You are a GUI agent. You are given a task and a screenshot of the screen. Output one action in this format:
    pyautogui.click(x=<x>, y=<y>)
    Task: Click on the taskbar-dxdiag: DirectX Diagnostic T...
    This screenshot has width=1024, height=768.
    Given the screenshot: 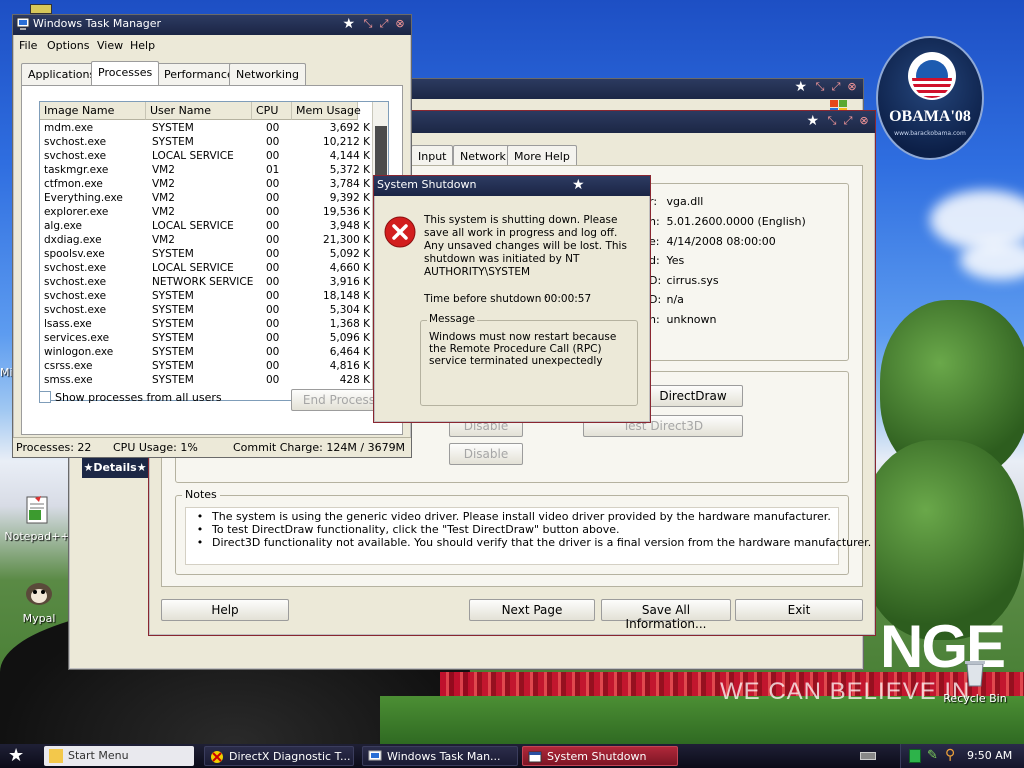 What is the action you would take?
    pyautogui.click(x=279, y=756)
    